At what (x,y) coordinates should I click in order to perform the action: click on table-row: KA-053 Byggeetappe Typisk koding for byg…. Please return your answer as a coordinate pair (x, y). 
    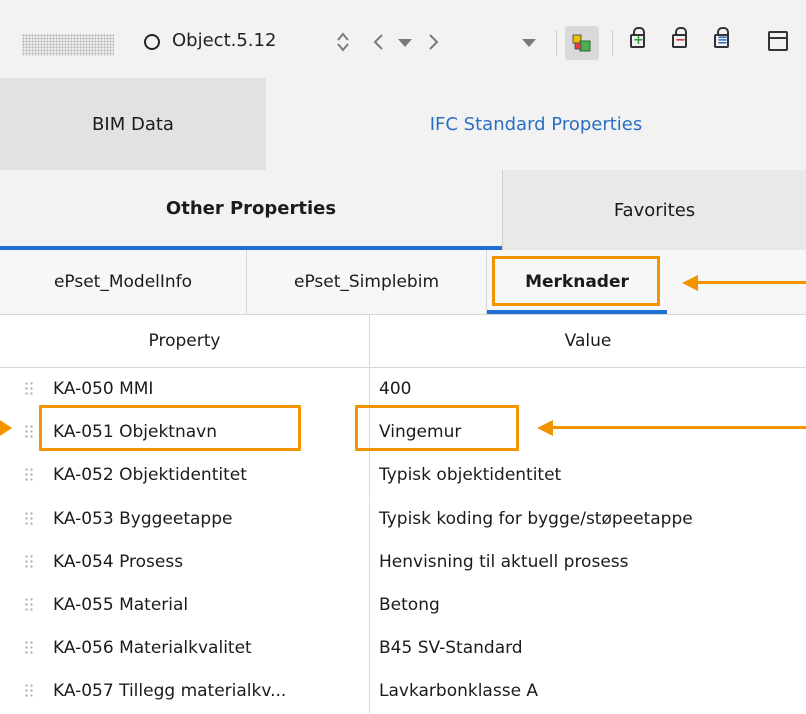
    Looking at the image, I should click on (403, 519).